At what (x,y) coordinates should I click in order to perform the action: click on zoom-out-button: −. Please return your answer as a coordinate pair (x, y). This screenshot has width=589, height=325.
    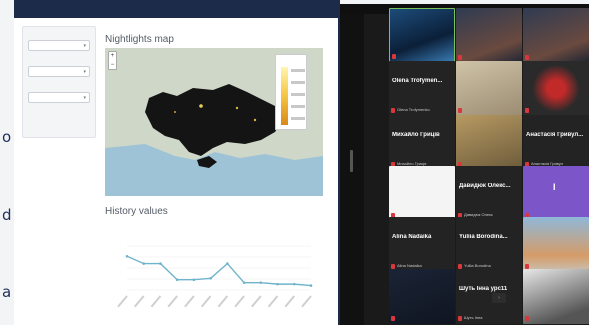
    Looking at the image, I should click on (112, 65).